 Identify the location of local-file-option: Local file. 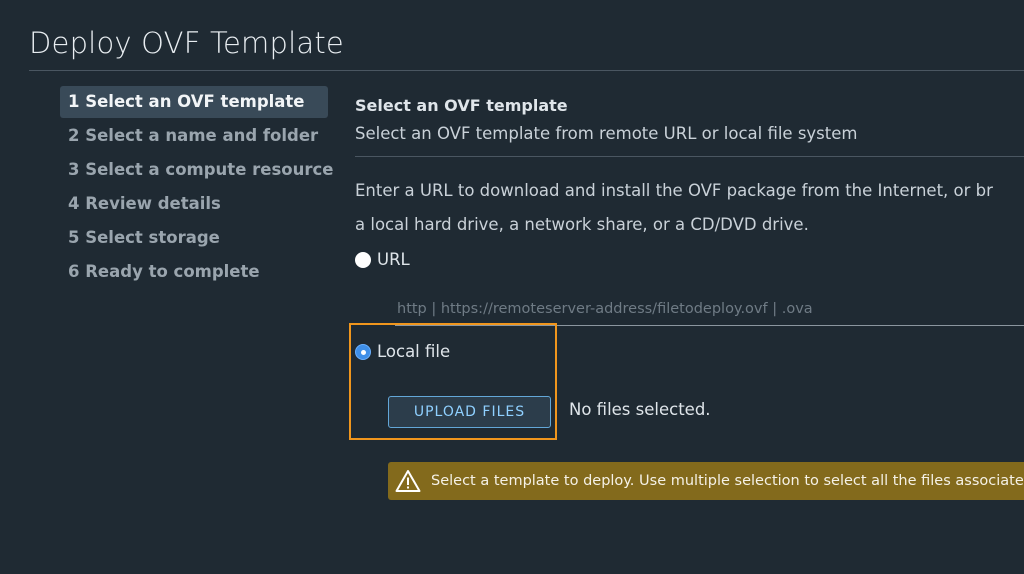
(402, 351).